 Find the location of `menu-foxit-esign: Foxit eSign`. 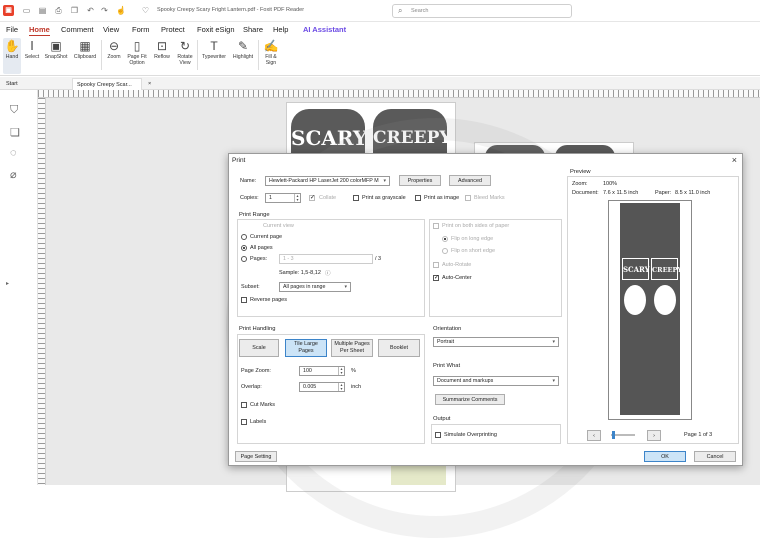

menu-foxit-esign: Foxit eSign is located at coordinates (216, 29).